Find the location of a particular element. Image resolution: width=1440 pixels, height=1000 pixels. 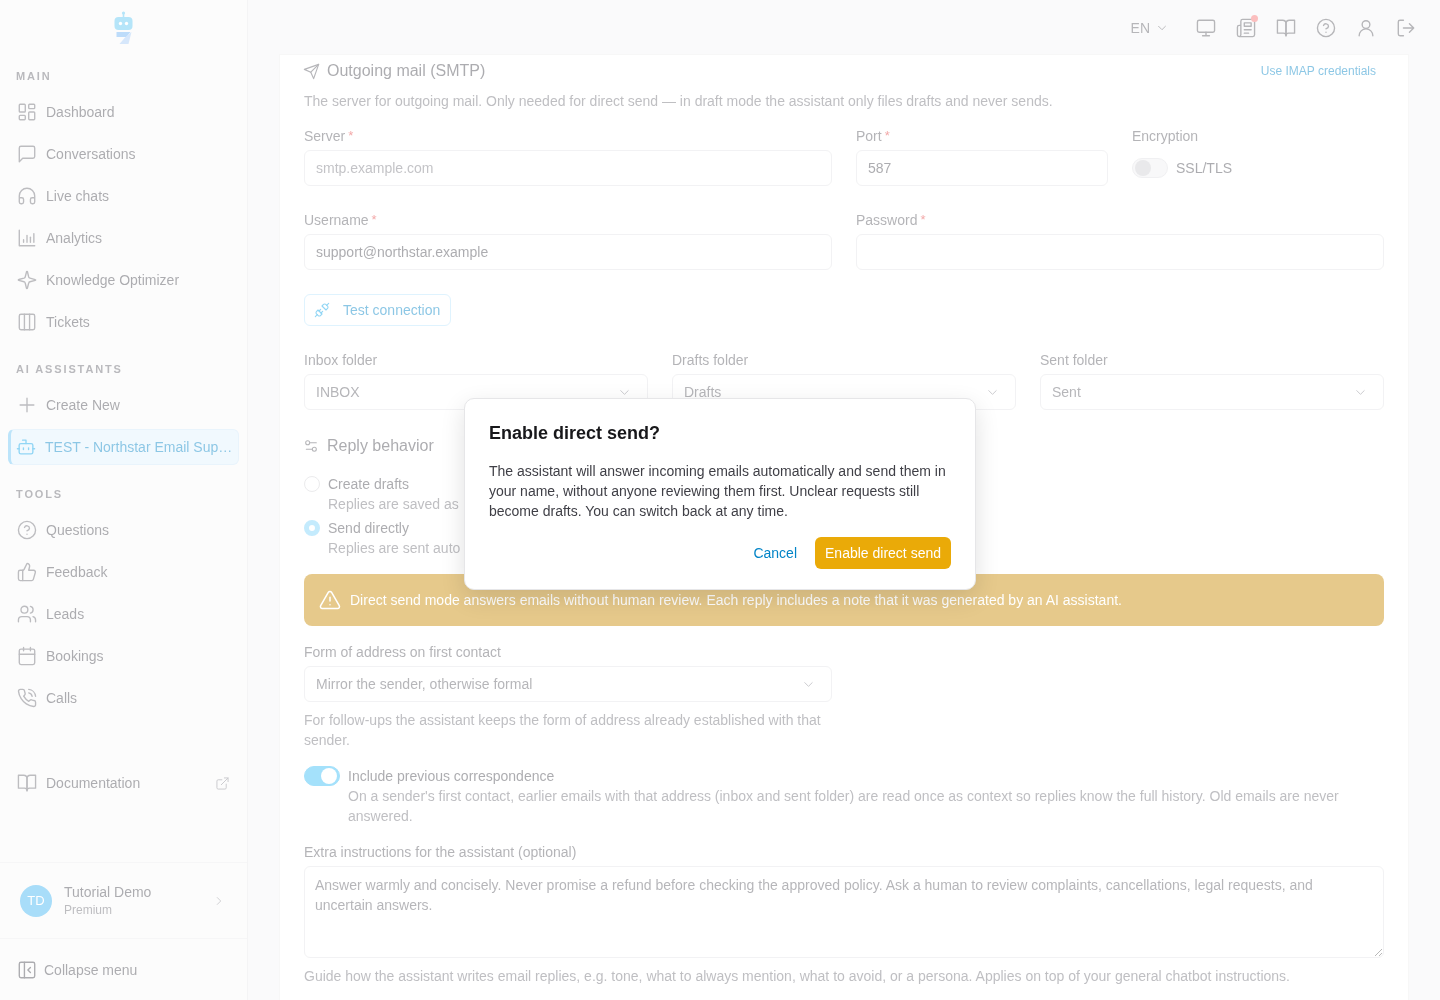

sidebar-item: Questions is located at coordinates (123, 530).